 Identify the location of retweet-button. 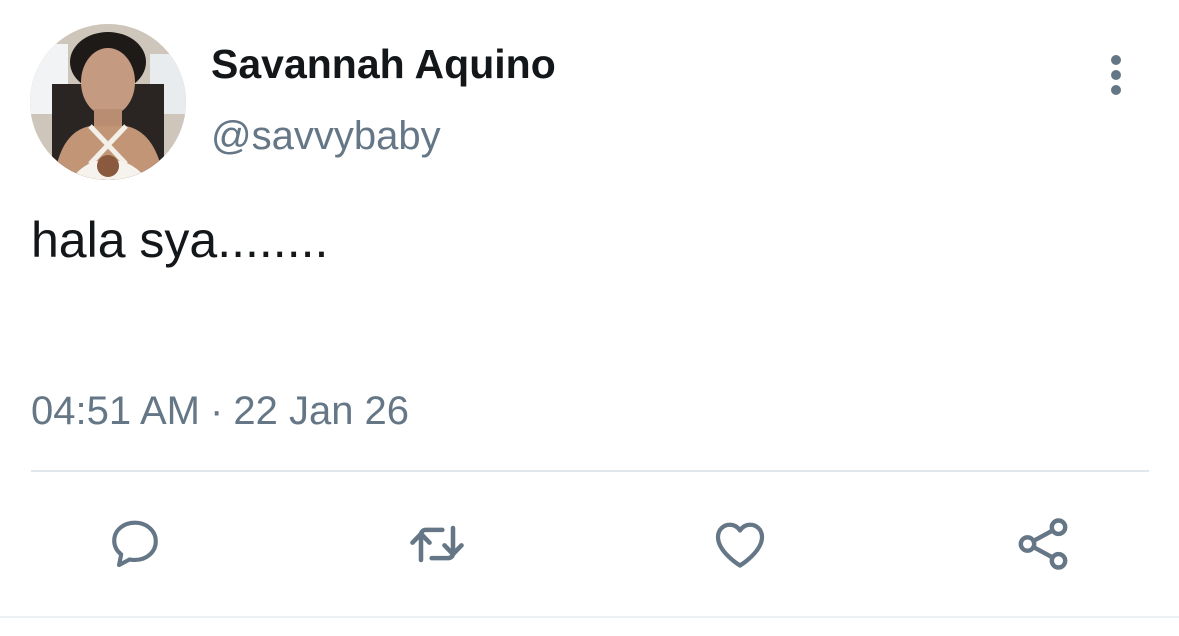
(437, 544).